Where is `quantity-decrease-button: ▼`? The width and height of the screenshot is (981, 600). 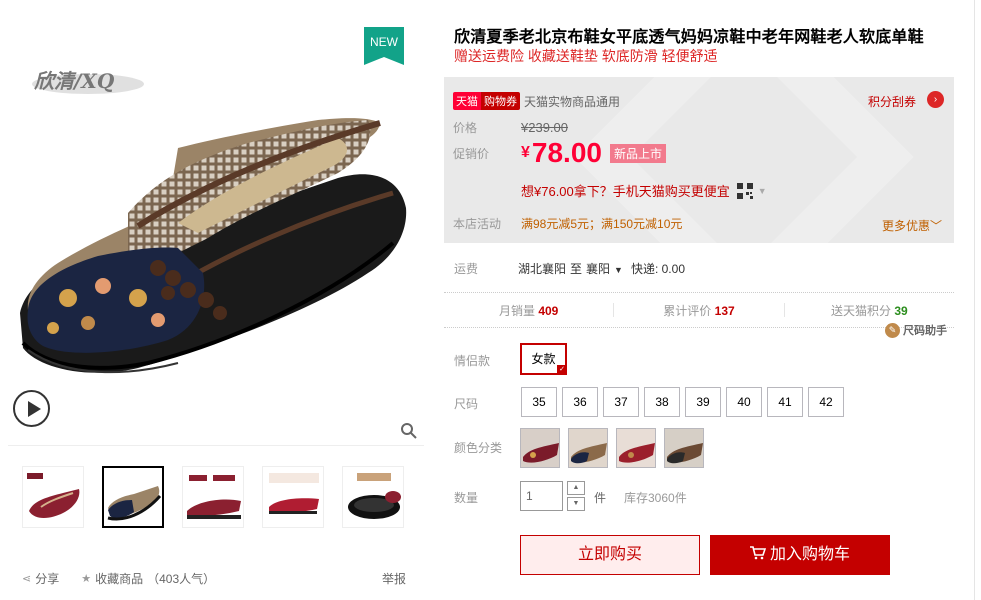 quantity-decrease-button: ▼ is located at coordinates (576, 504).